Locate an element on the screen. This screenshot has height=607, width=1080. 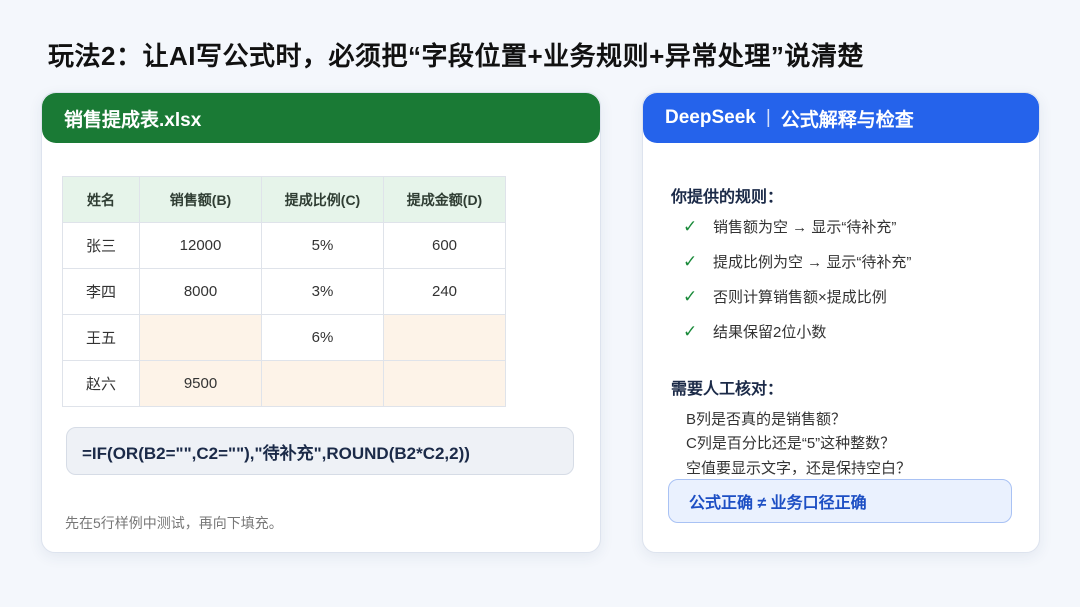
column-header-commission: 提成金额(D) is located at coordinates (444, 199).